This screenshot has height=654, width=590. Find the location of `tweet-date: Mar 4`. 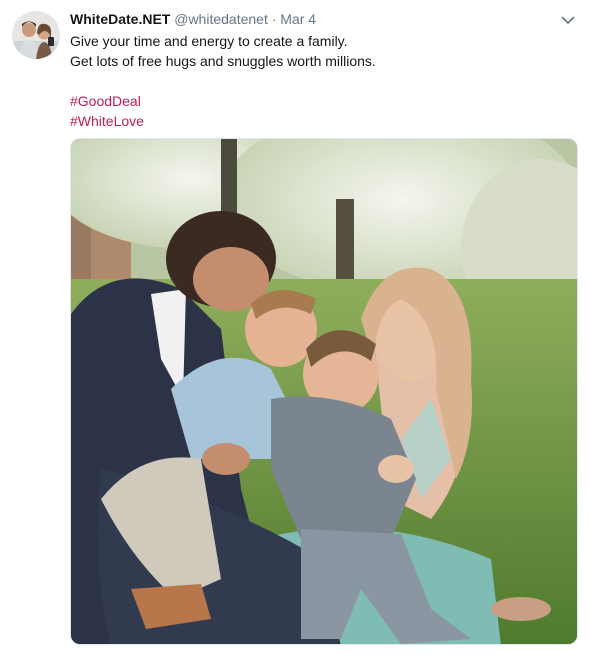

tweet-date: Mar 4 is located at coordinates (298, 19).